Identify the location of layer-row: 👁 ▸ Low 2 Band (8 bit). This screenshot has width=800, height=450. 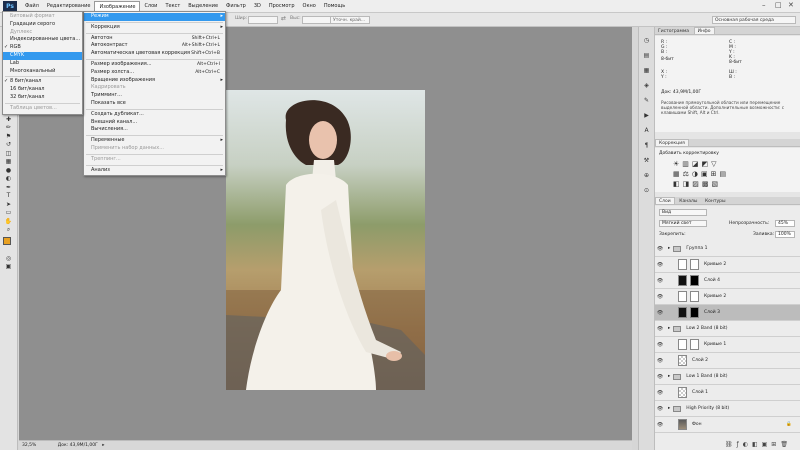
(727, 329).